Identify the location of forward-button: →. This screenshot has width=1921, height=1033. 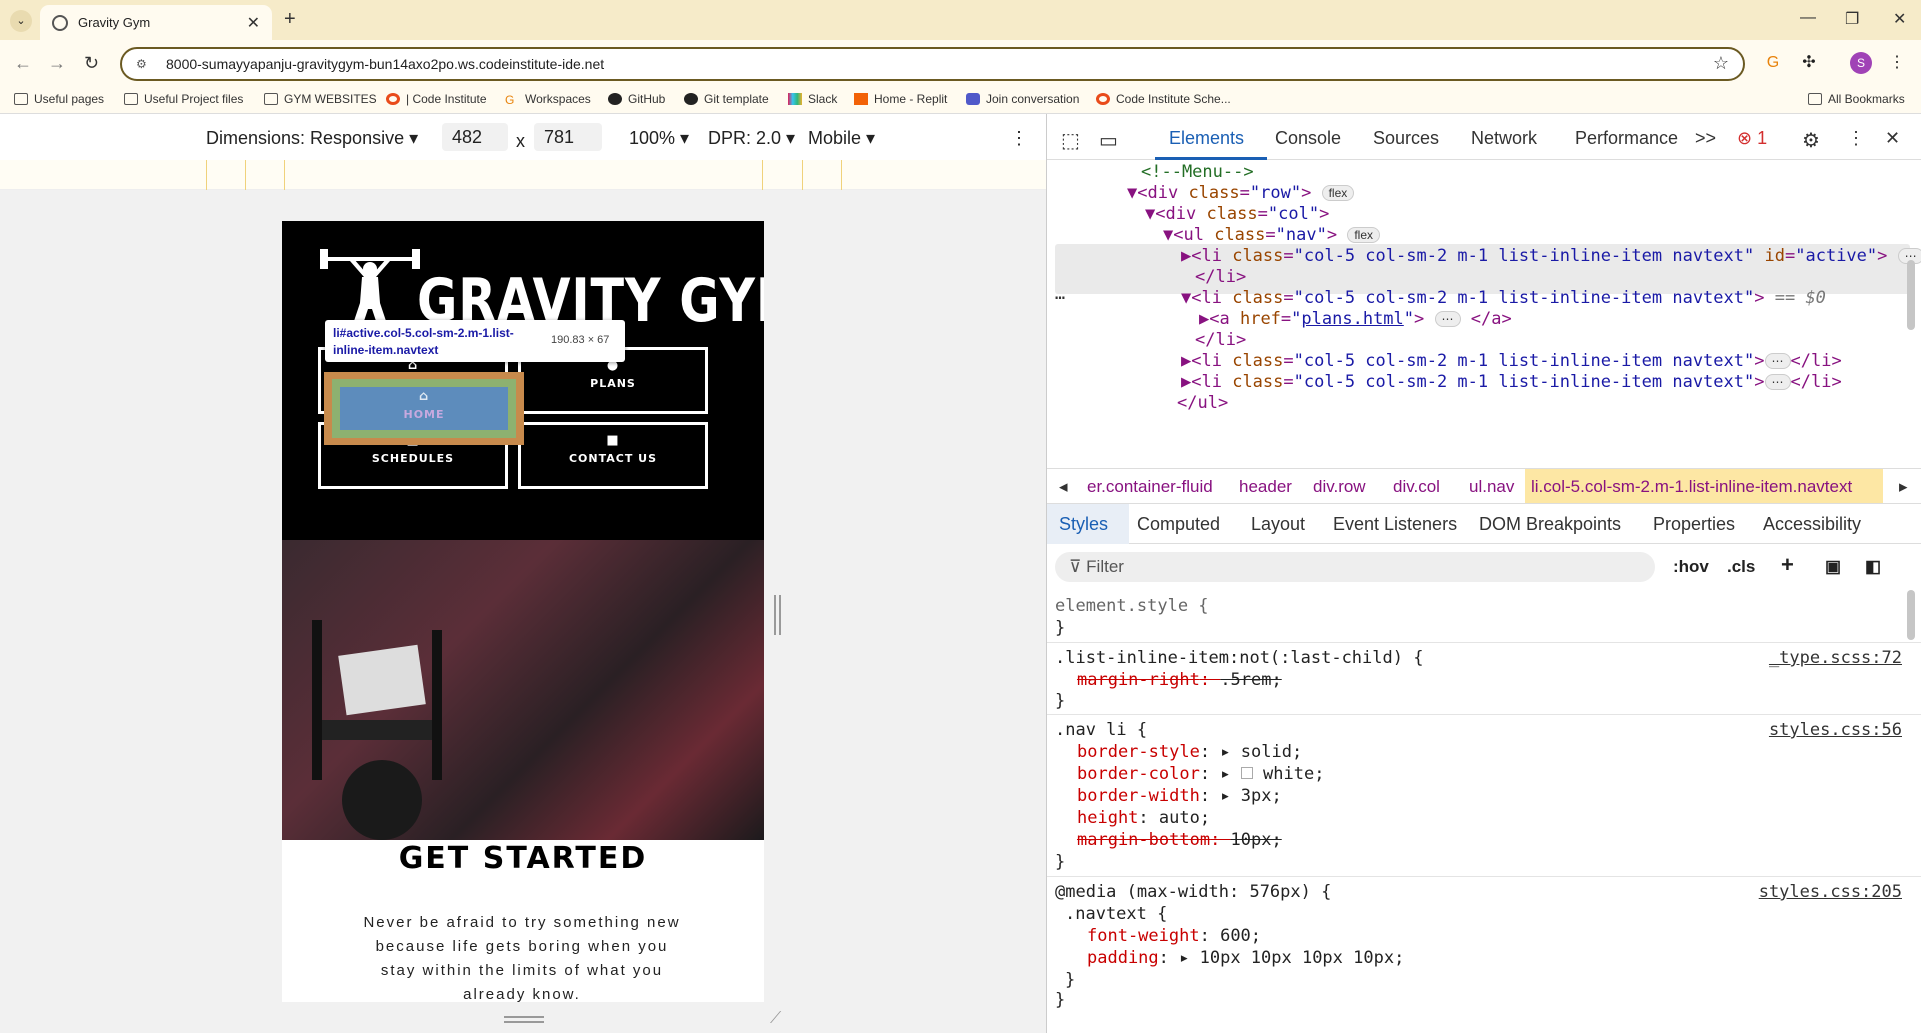
(57, 63).